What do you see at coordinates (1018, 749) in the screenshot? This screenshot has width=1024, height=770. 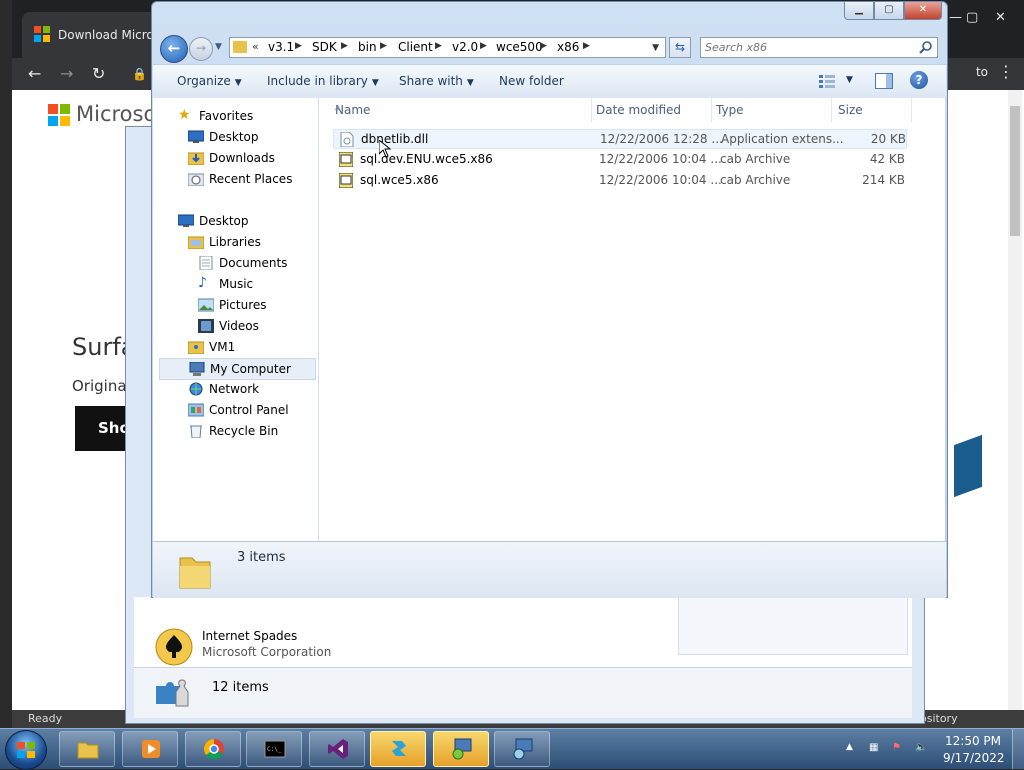 I see `show-desktop-button` at bounding box center [1018, 749].